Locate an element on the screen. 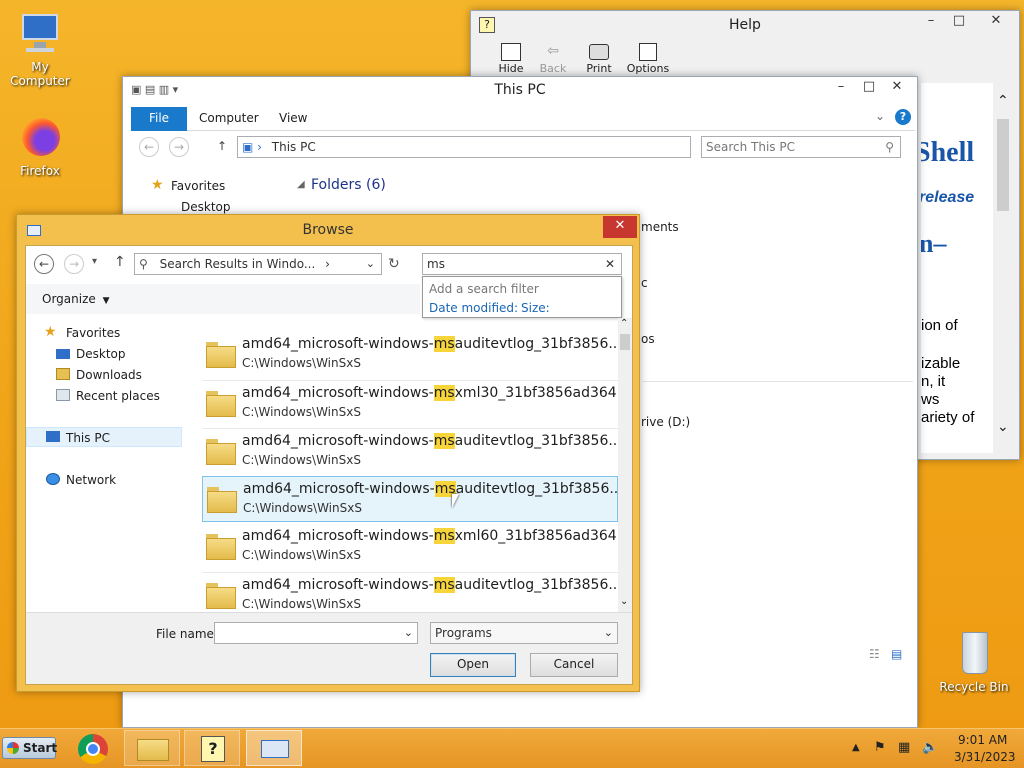 The width and height of the screenshot is (1024, 768). network-tray-icon: ▦ is located at coordinates (904, 747).